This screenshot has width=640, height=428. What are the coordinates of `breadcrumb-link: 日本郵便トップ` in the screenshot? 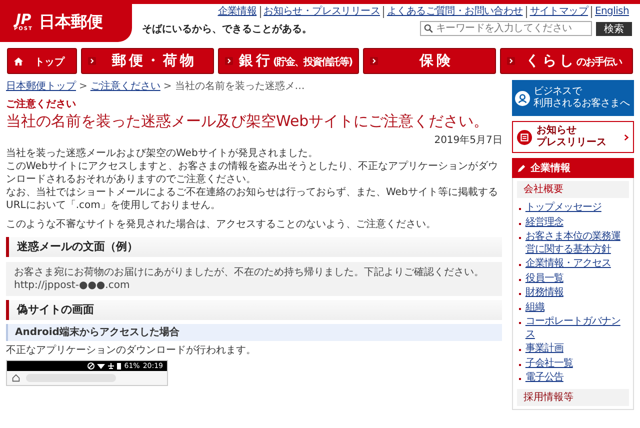 It's located at (41, 86).